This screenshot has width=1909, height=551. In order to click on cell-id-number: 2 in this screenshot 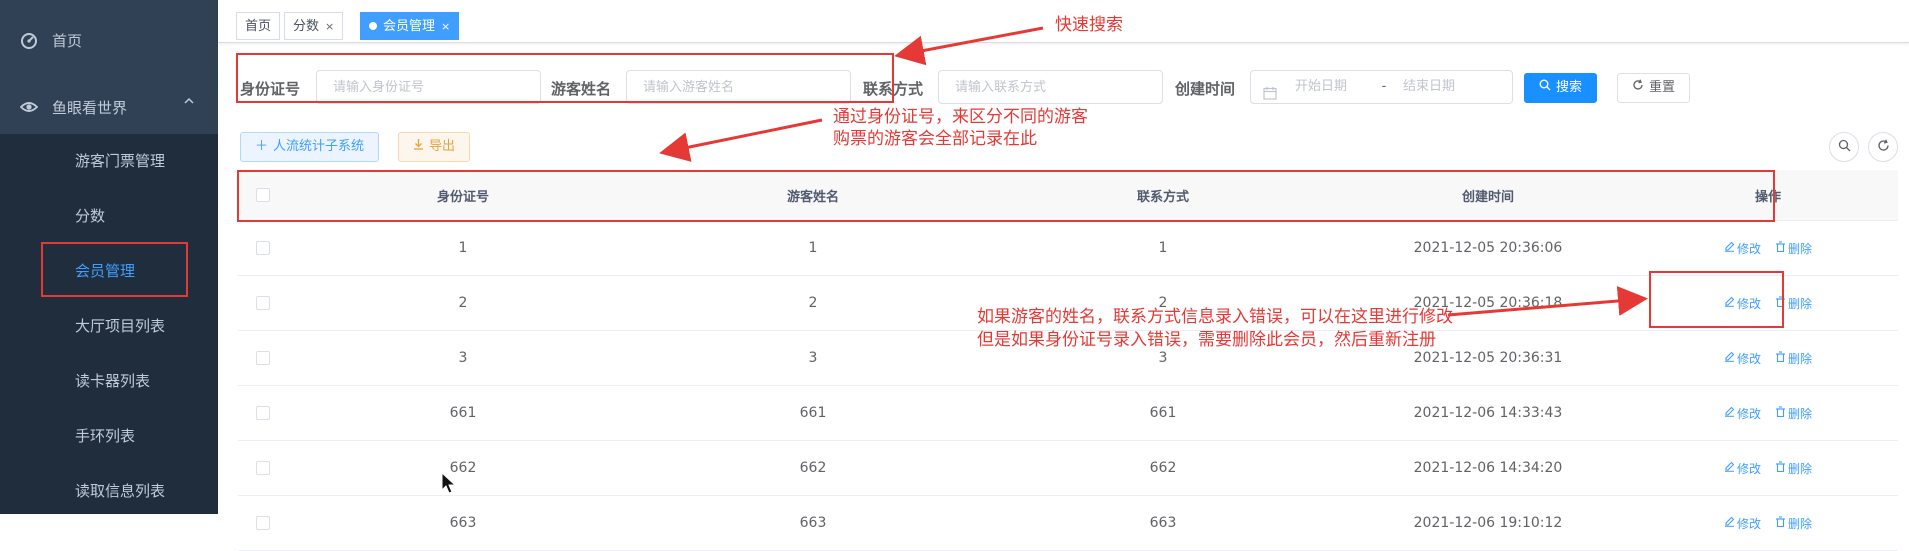, I will do `click(463, 303)`.